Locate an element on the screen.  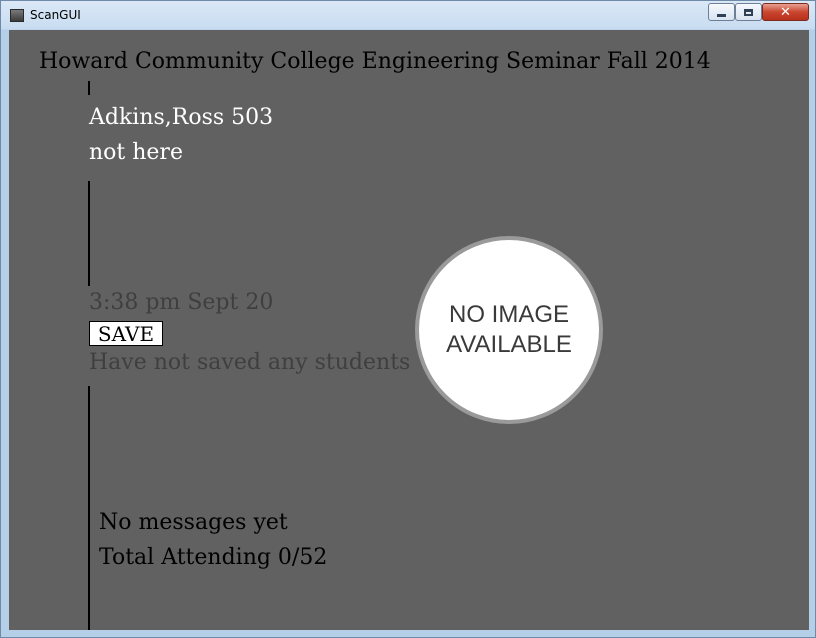
maximize-button is located at coordinates (748, 12).